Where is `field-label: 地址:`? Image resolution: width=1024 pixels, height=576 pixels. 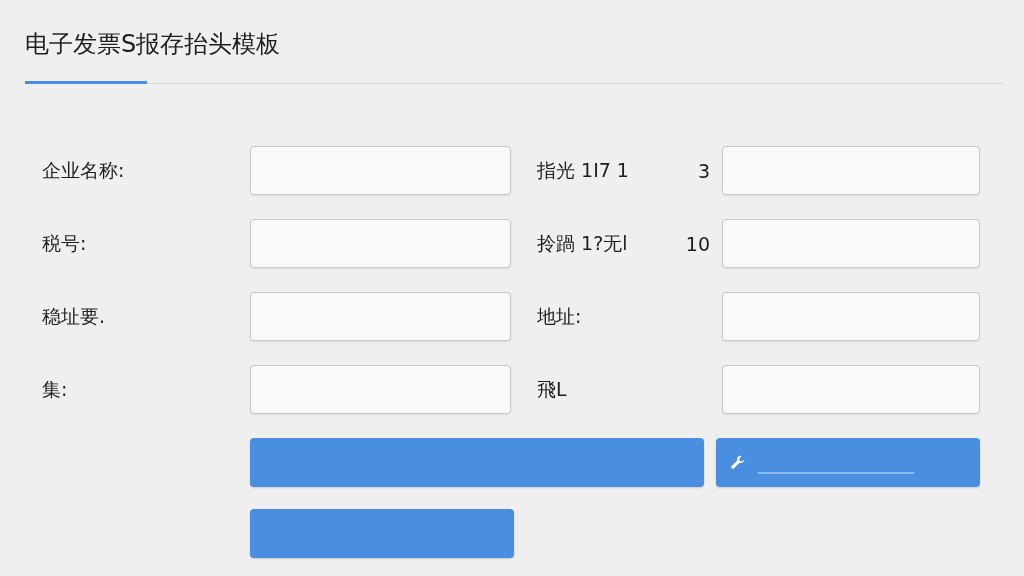
field-label: 地址: is located at coordinates (559, 316).